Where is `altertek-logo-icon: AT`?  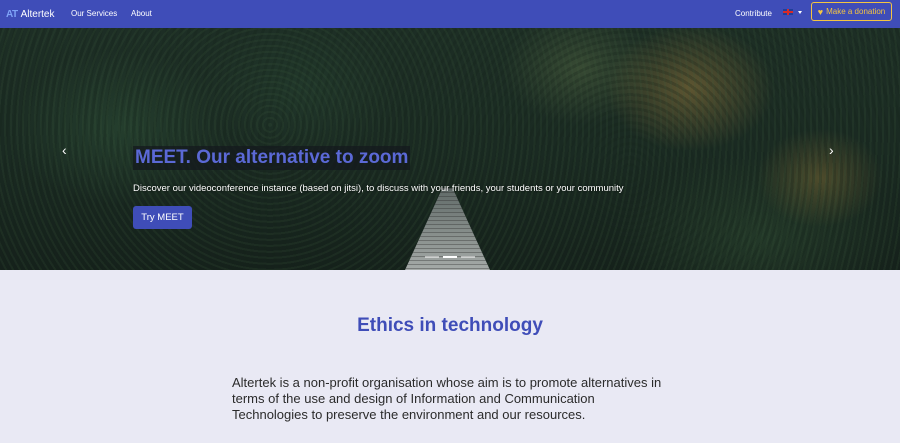
altertek-logo-icon: AT is located at coordinates (12, 14).